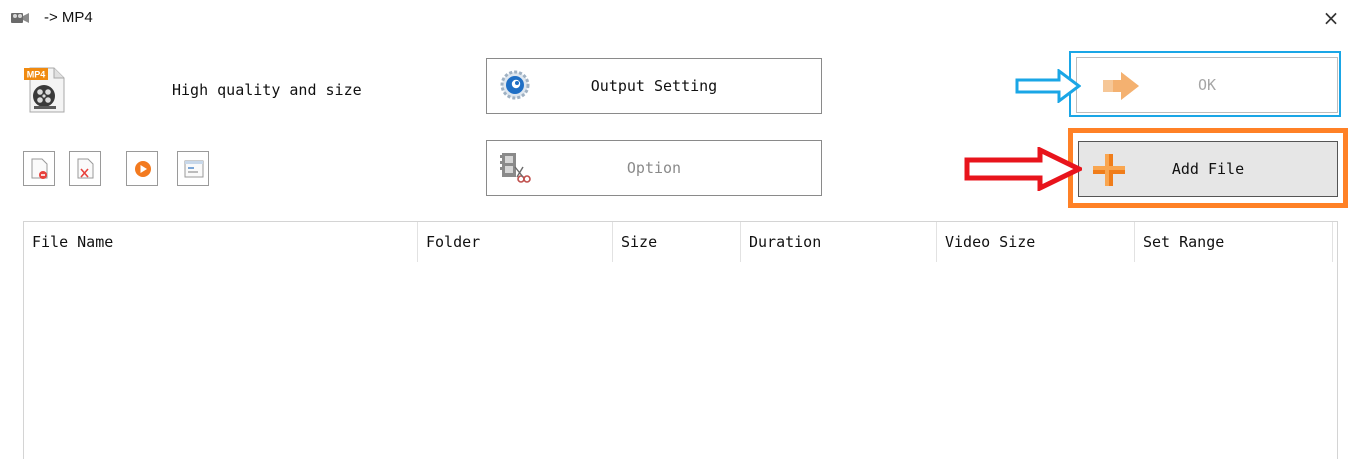 The width and height of the screenshot is (1354, 459). Describe the element at coordinates (36, 75) in the screenshot. I see `profile-badge: MP4` at that location.